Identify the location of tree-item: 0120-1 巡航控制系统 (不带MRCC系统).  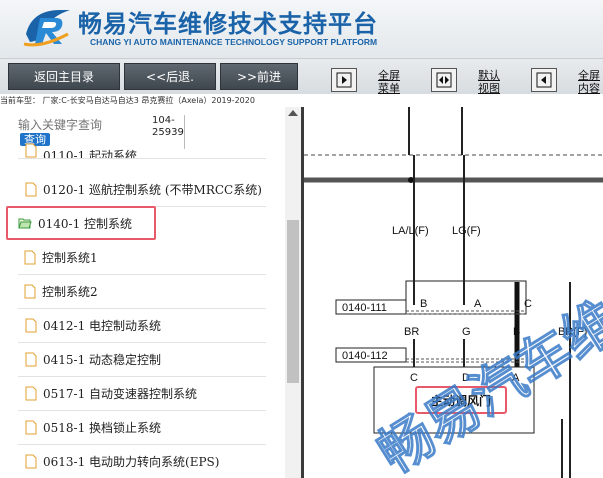
(142, 190).